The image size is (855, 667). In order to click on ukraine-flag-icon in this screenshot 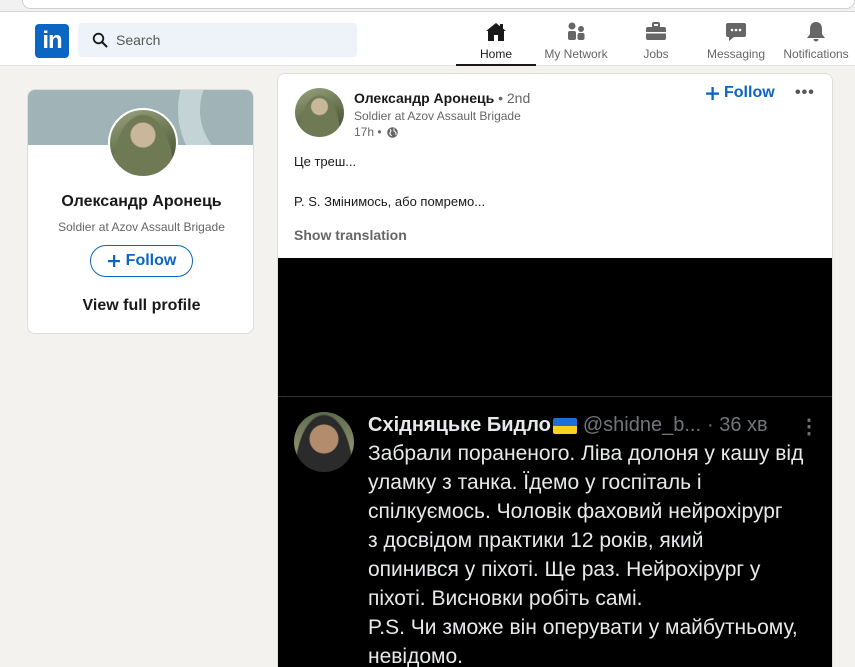, I will do `click(564, 425)`.